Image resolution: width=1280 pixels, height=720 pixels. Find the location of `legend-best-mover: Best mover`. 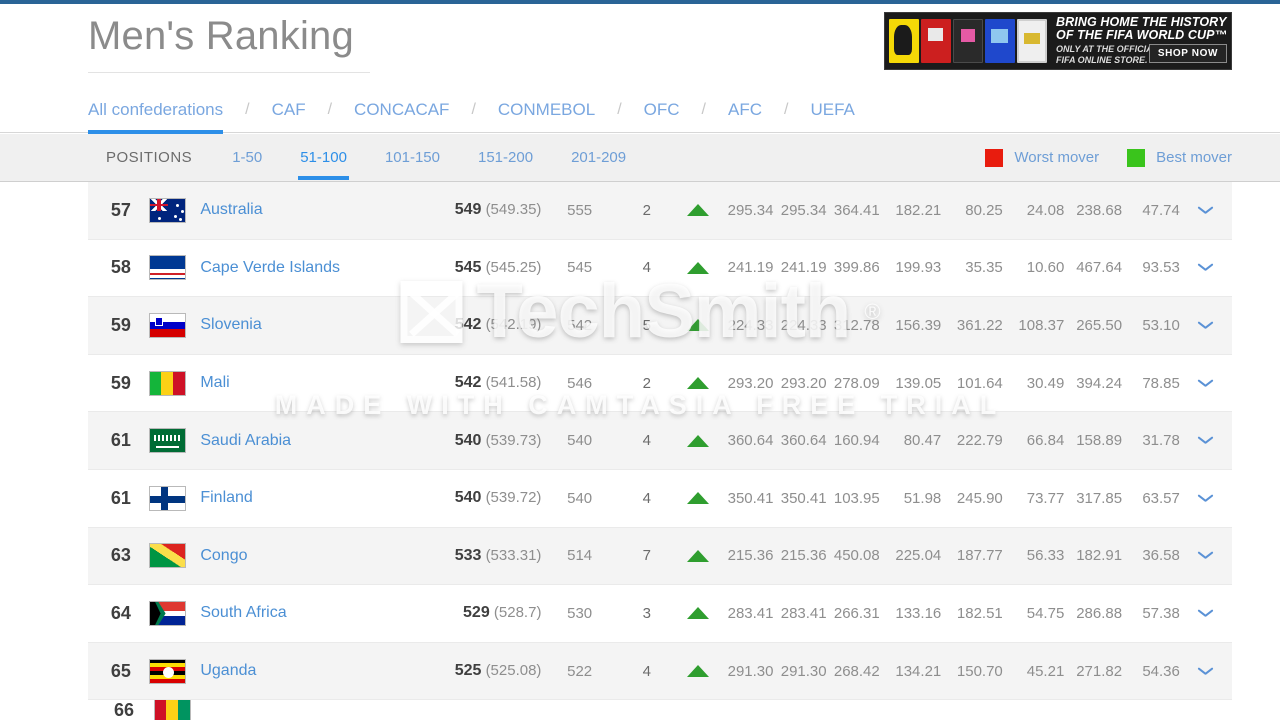

legend-best-mover: Best mover is located at coordinates (1179, 157).